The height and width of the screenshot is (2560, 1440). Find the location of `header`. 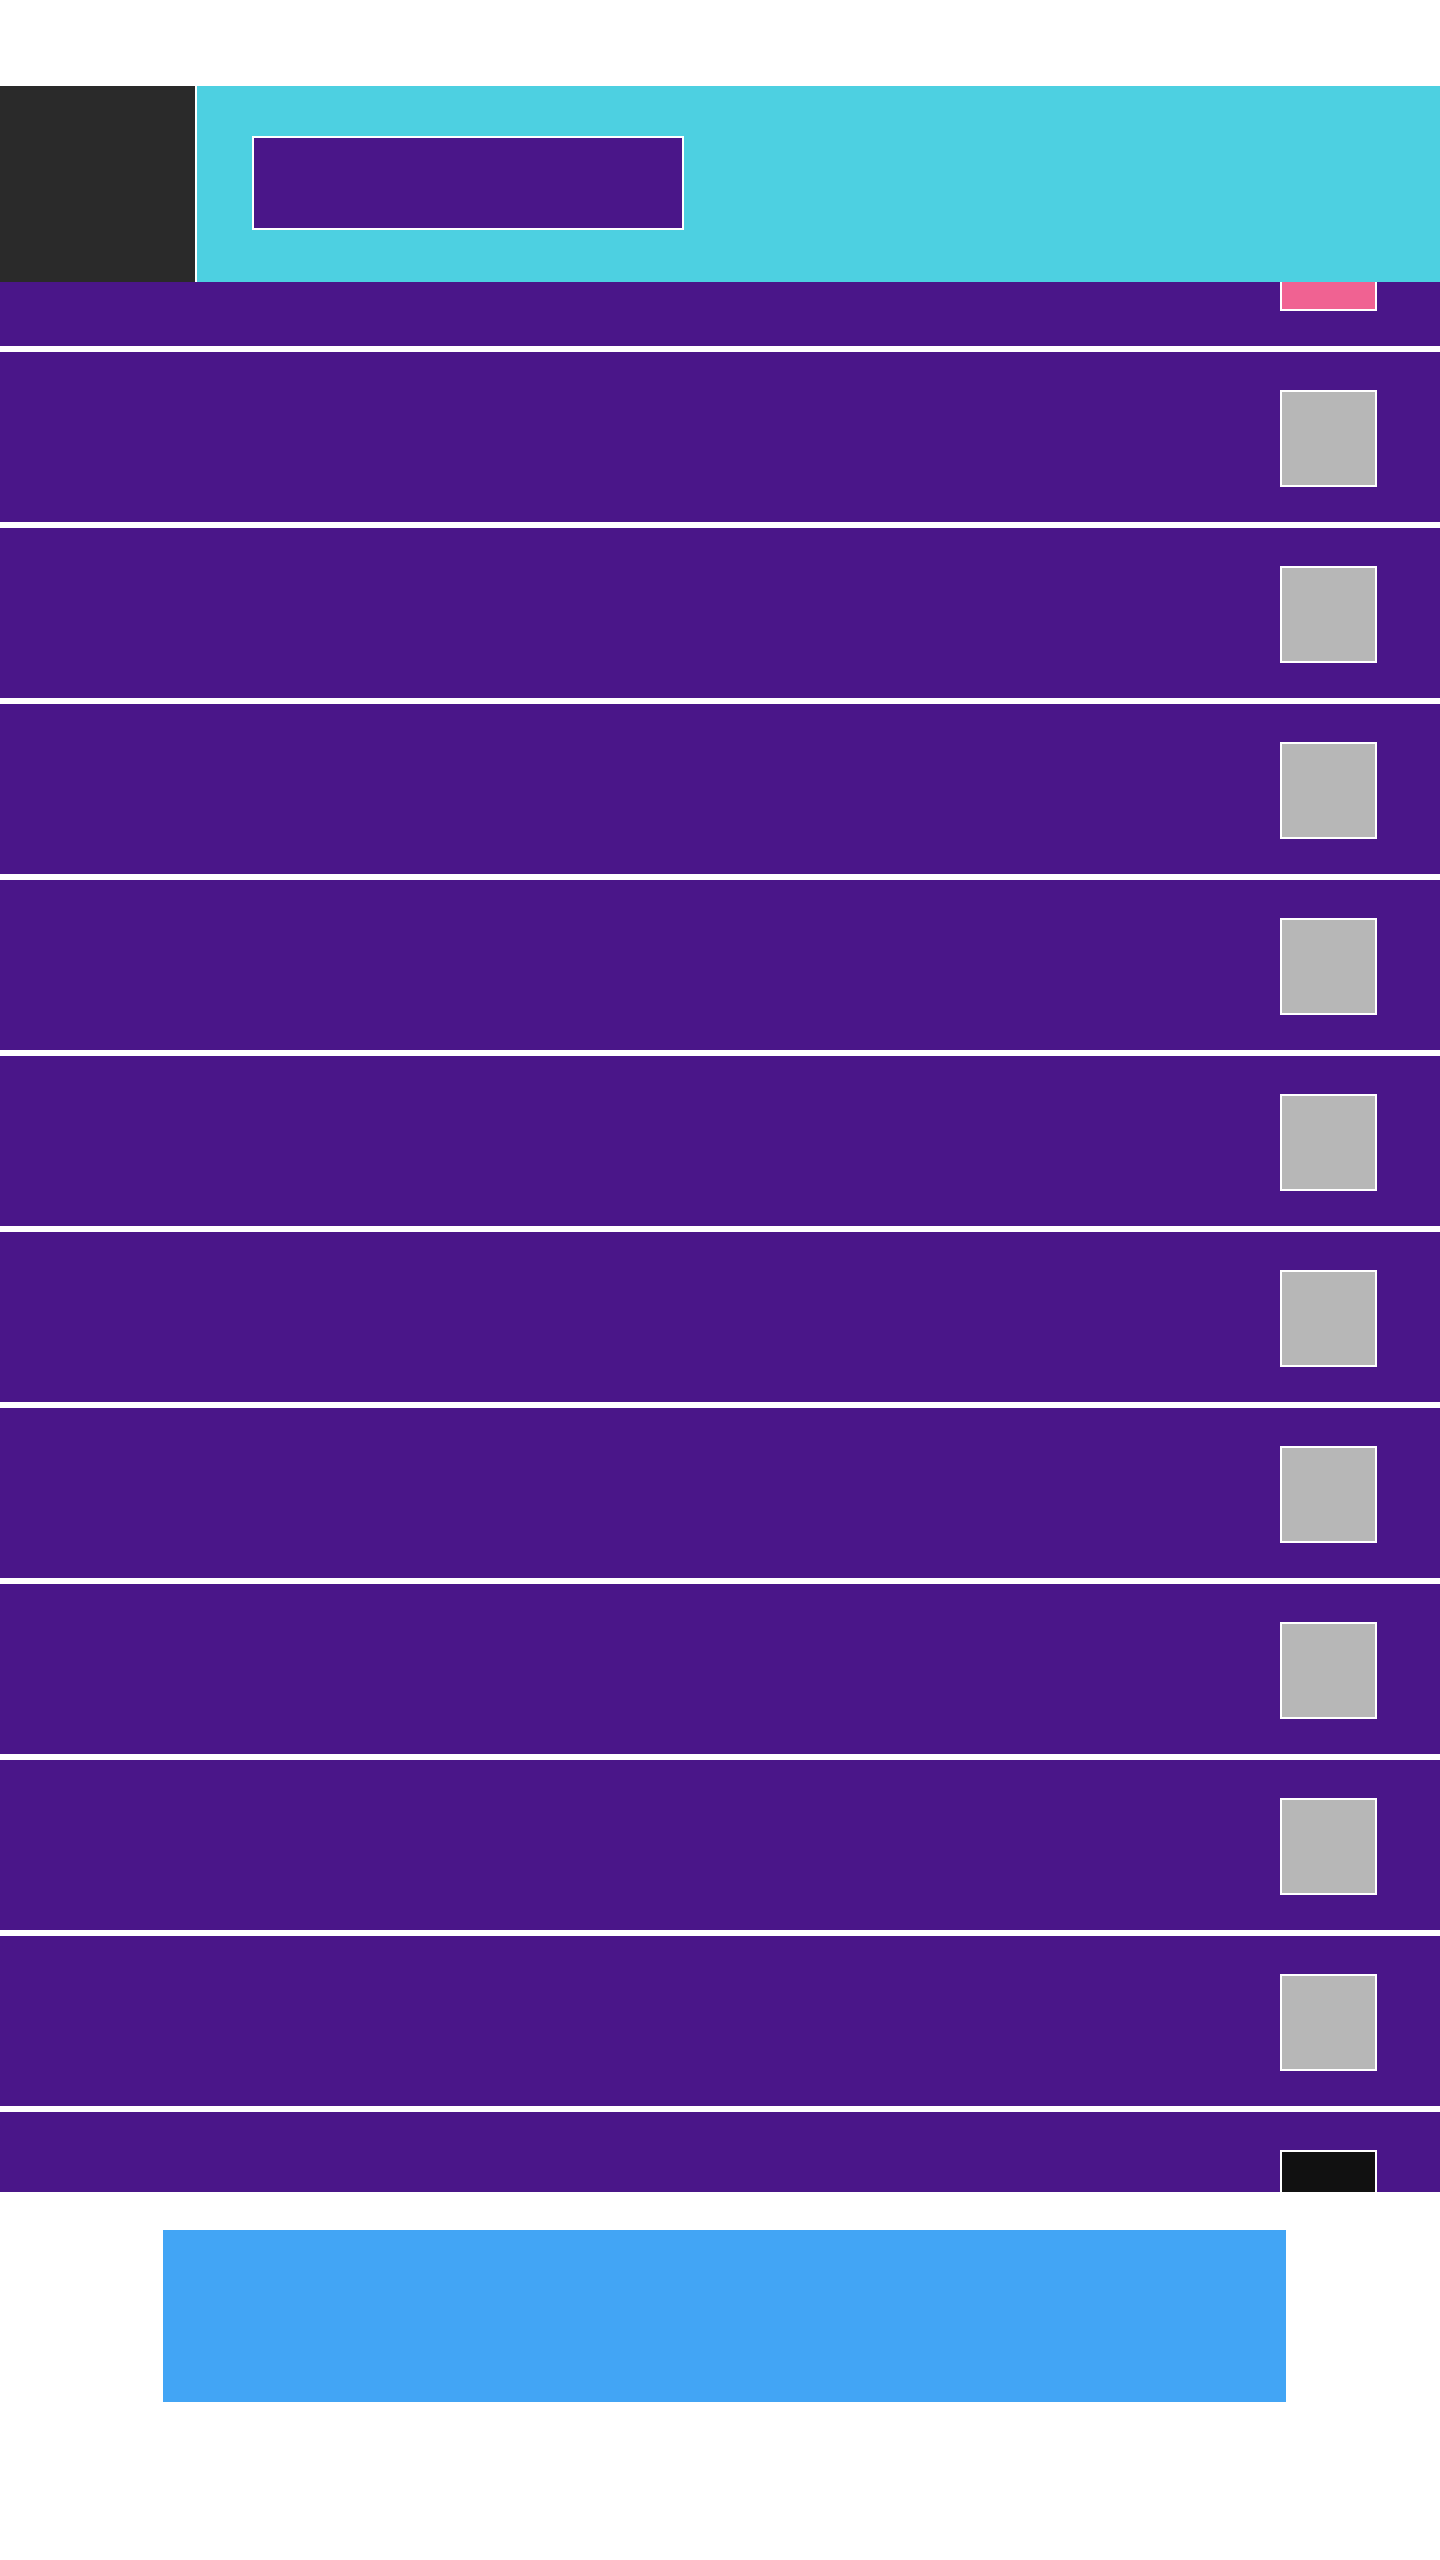

header is located at coordinates (720, 184).